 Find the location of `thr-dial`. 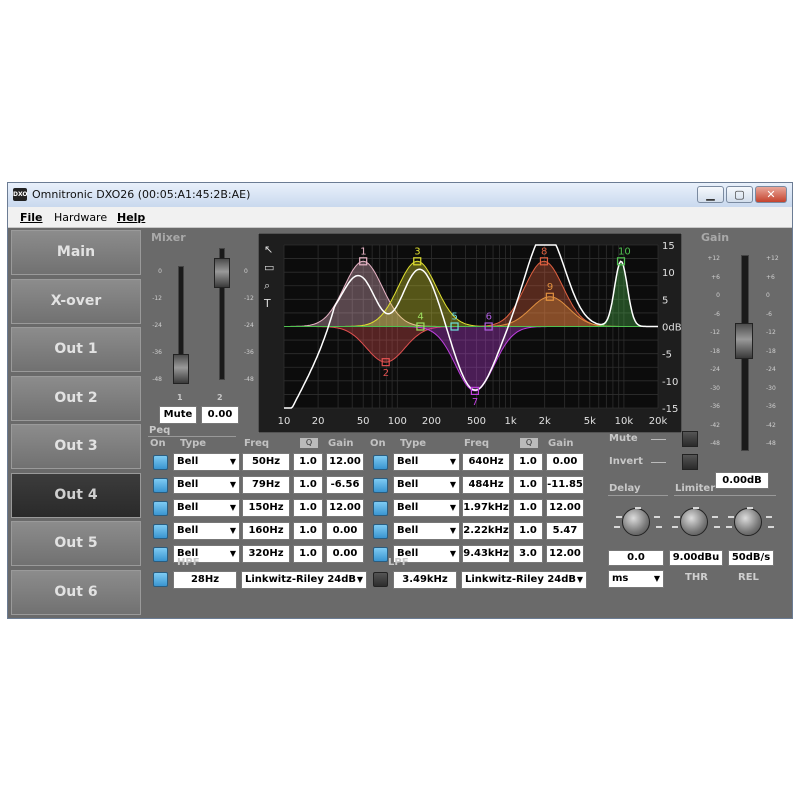

thr-dial is located at coordinates (694, 522).